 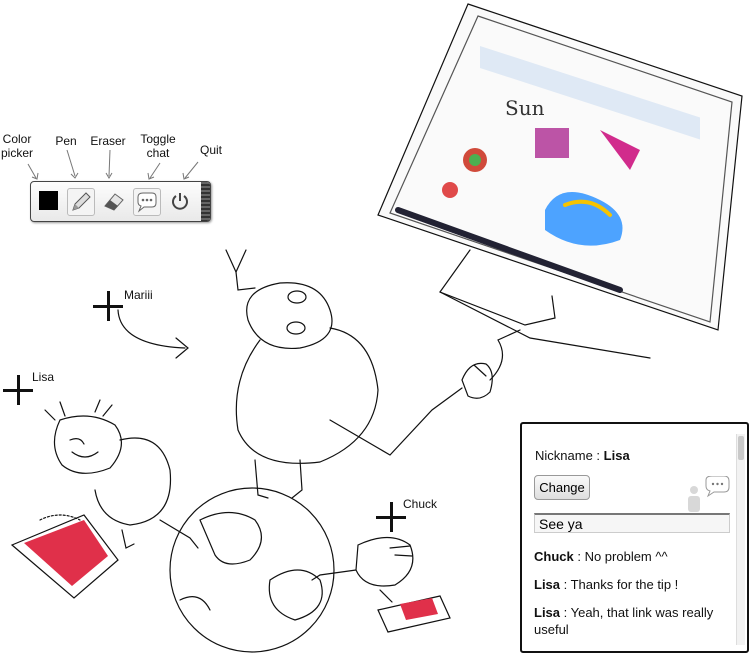 What do you see at coordinates (43, 377) in the screenshot?
I see `cursor-name-lisa: Lisa` at bounding box center [43, 377].